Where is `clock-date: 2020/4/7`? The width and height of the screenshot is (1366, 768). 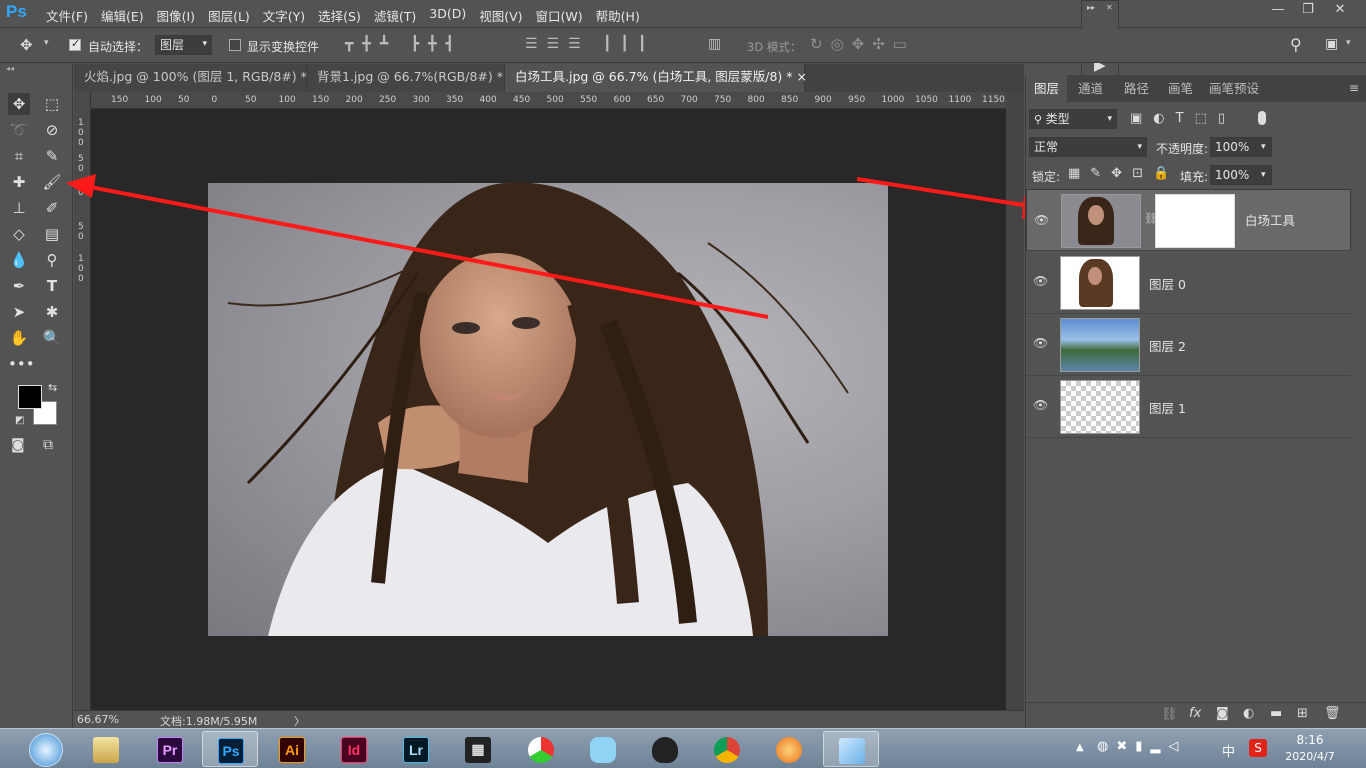
clock-date: 2020/4/7 is located at coordinates (1310, 756).